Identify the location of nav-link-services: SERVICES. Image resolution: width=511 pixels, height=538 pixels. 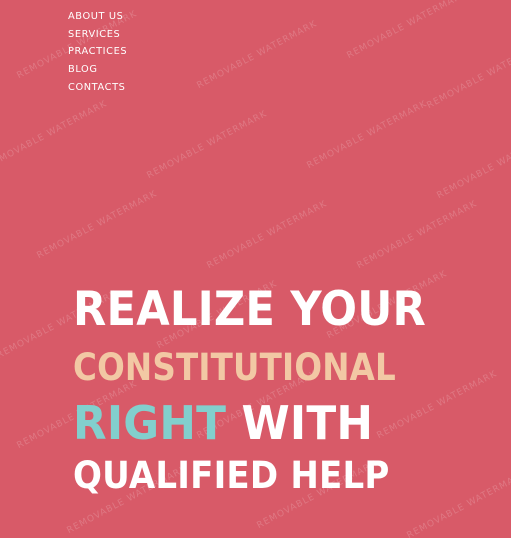
(94, 34).